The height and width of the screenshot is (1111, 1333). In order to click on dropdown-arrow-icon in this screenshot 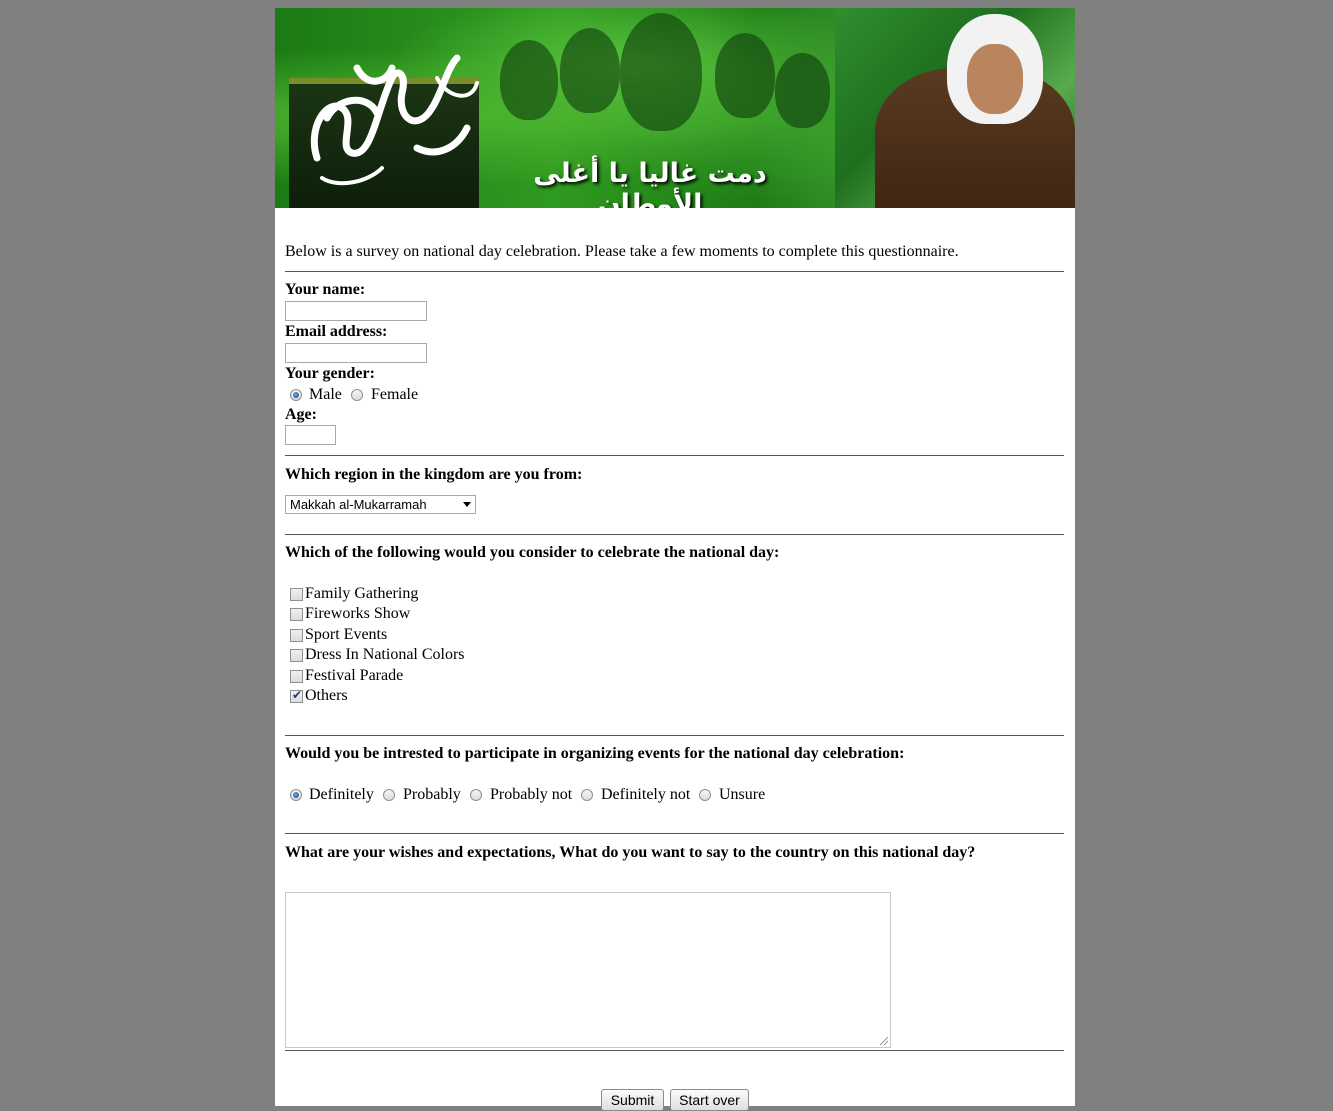, I will do `click(467, 504)`.